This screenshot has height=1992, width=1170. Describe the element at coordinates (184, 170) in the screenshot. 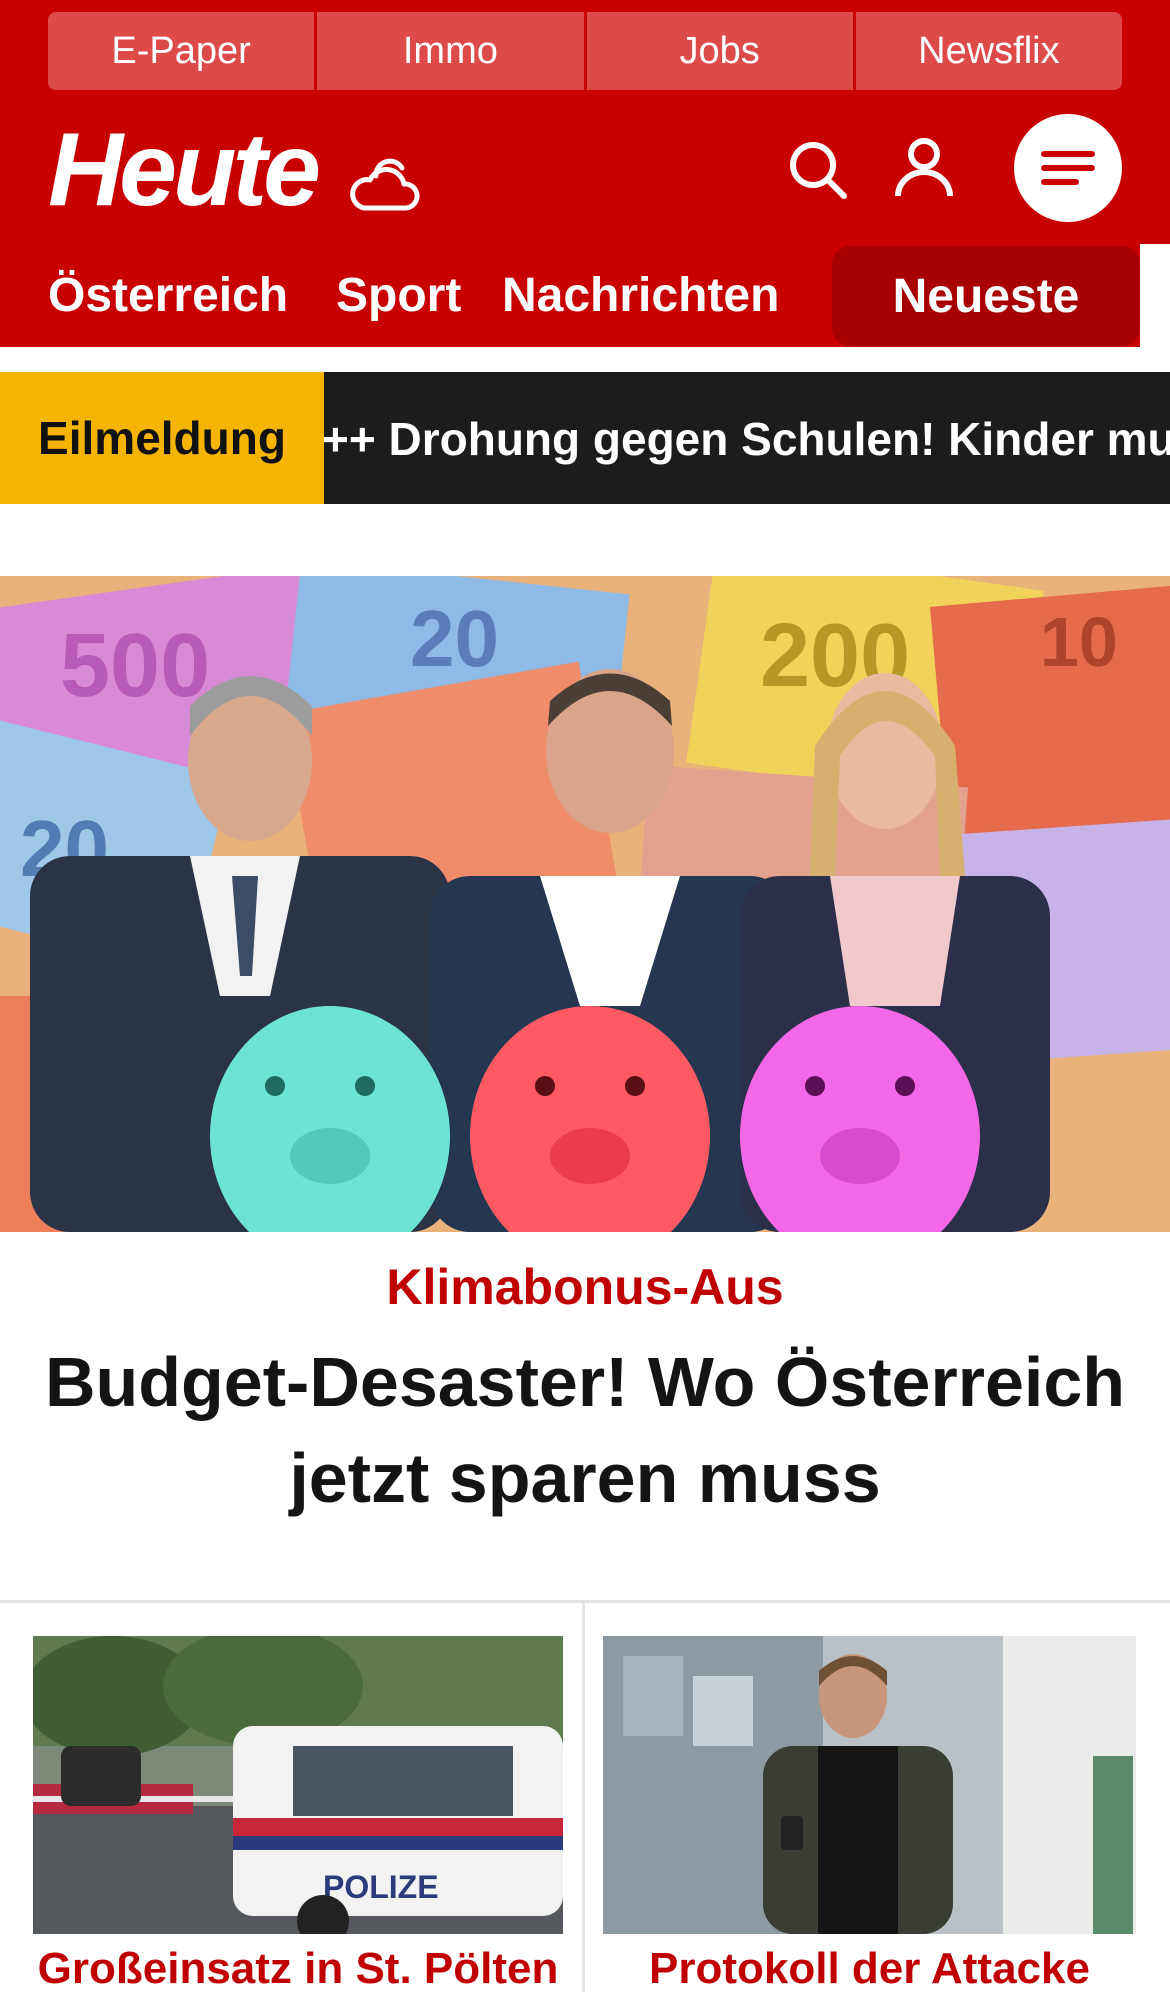

I see `site-logo: Heute` at that location.